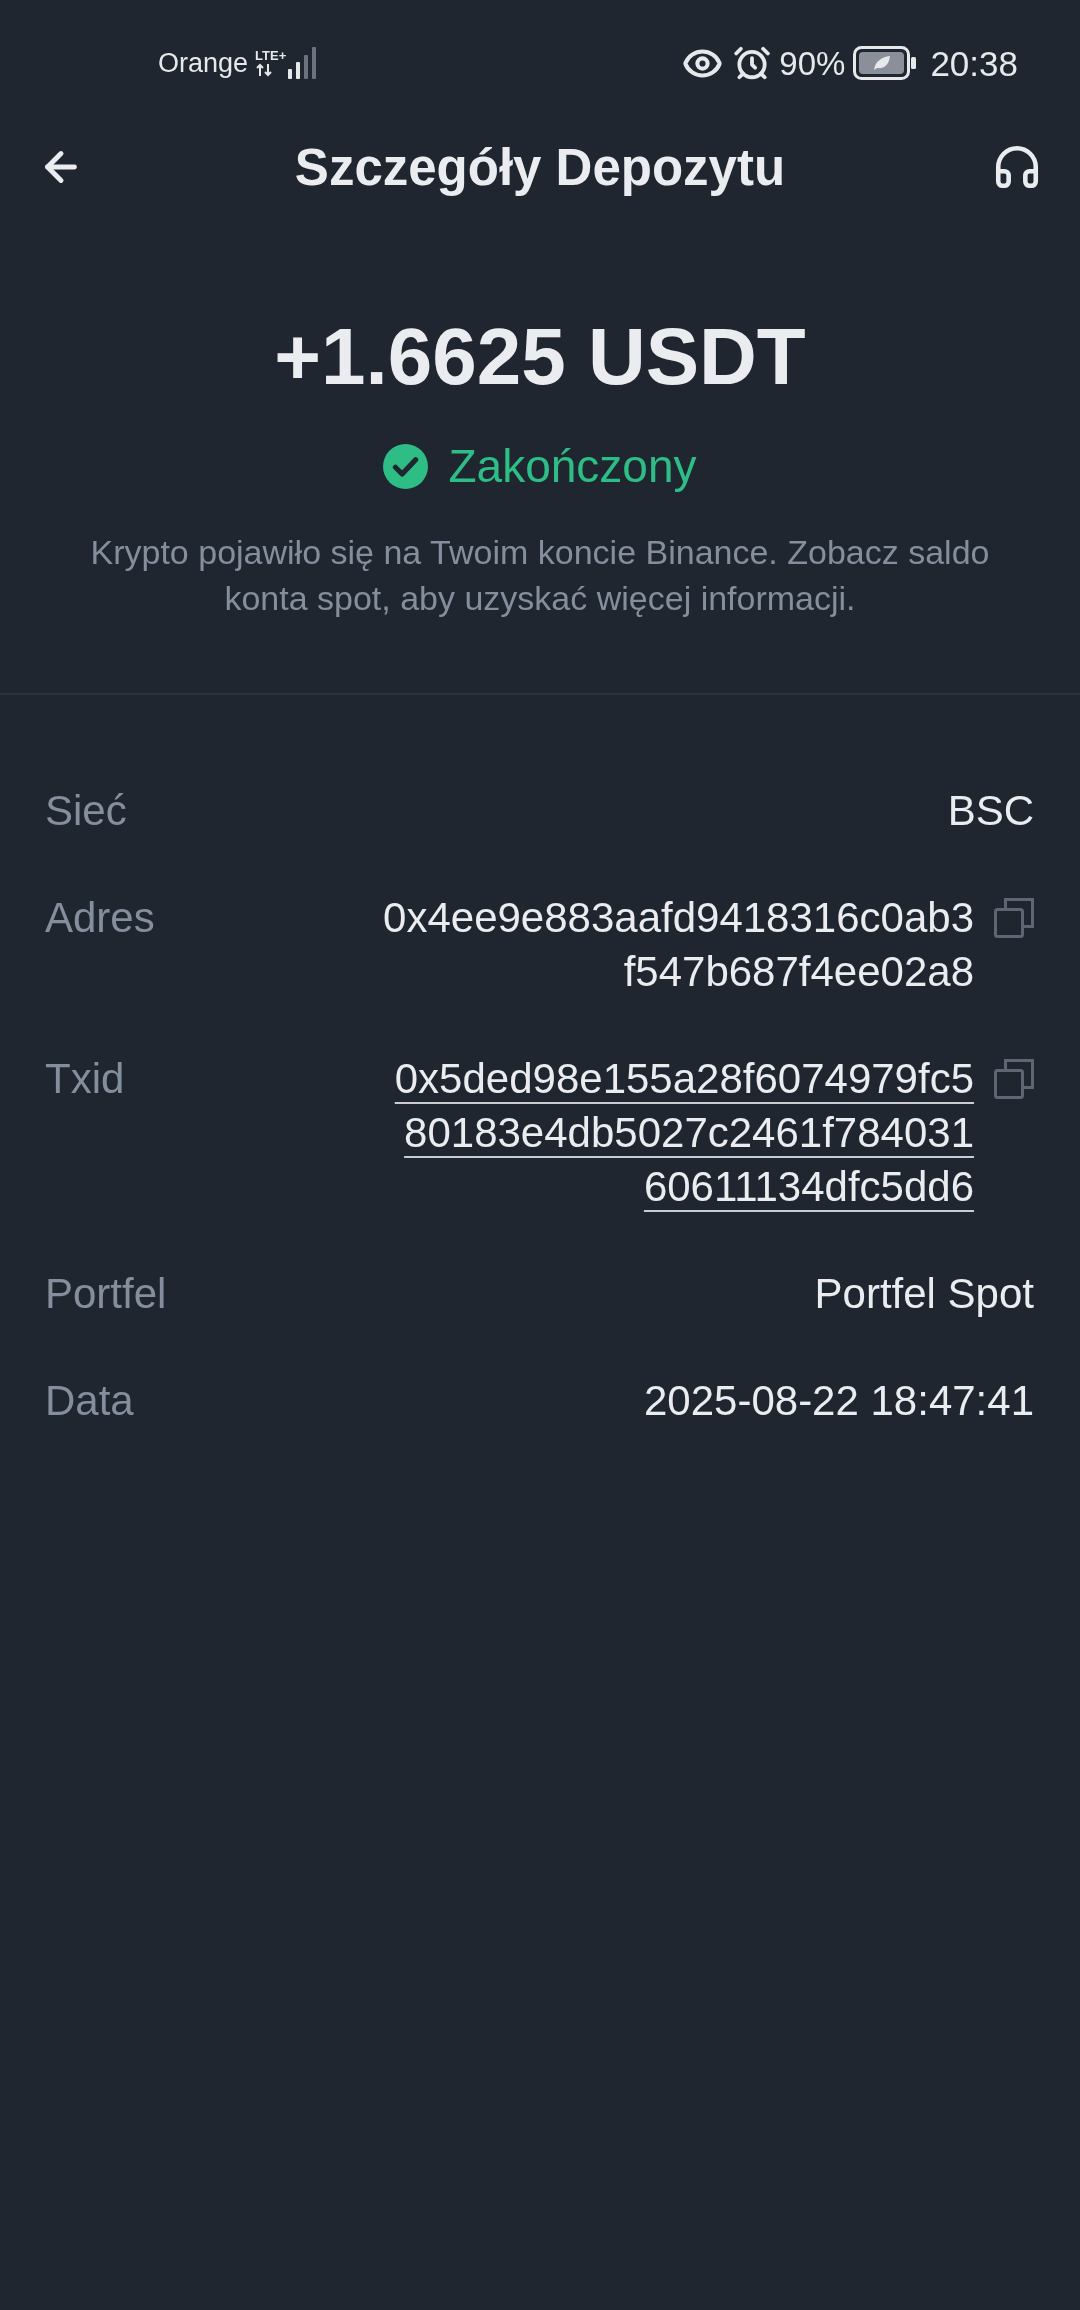  Describe the element at coordinates (812, 63) in the screenshot. I see `battery-percent: 90%` at that location.